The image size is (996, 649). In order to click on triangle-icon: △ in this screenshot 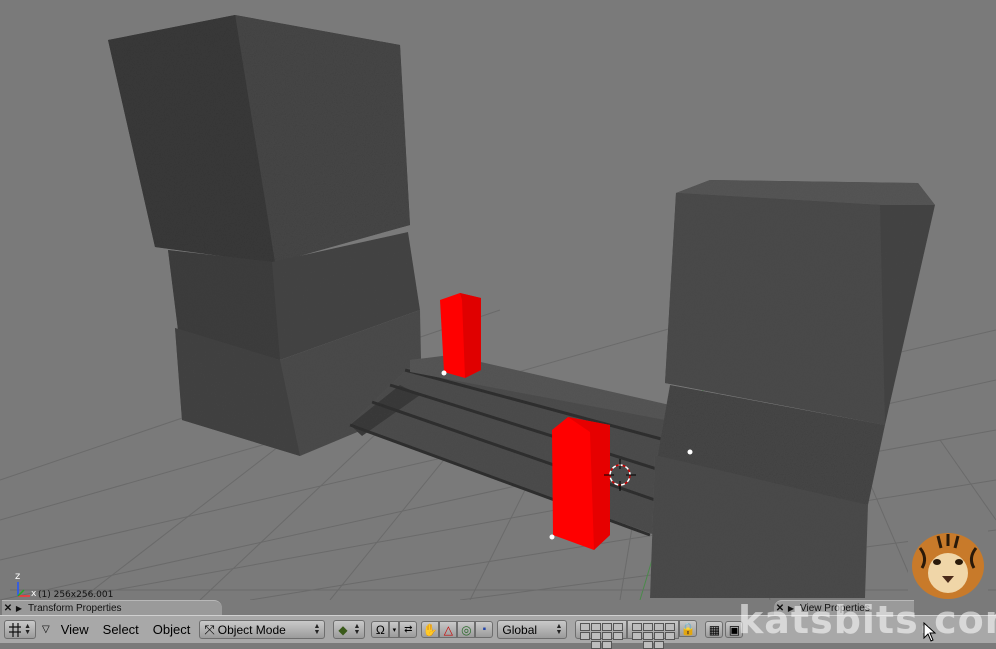, I will do `click(448, 629)`.